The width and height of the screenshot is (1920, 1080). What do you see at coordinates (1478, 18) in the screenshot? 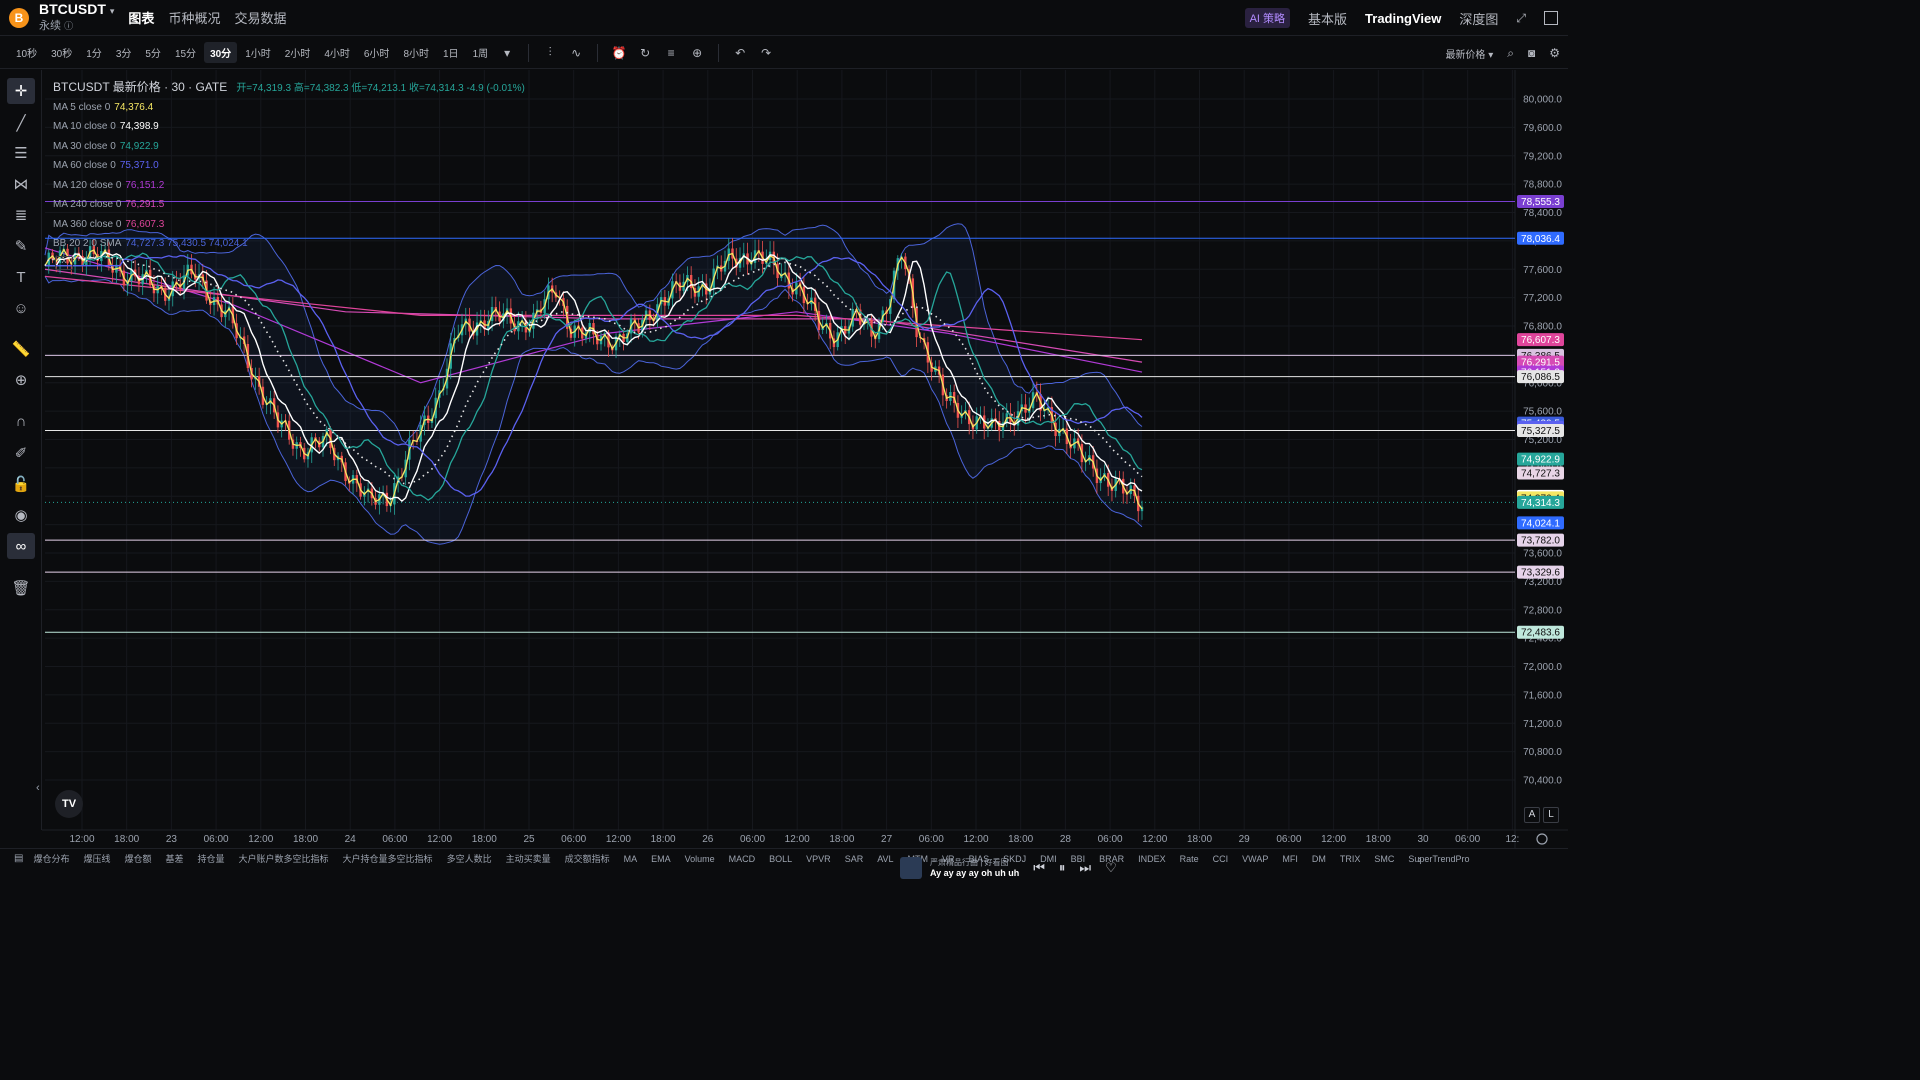
I see `depth-chart-button: 深度图` at bounding box center [1478, 18].